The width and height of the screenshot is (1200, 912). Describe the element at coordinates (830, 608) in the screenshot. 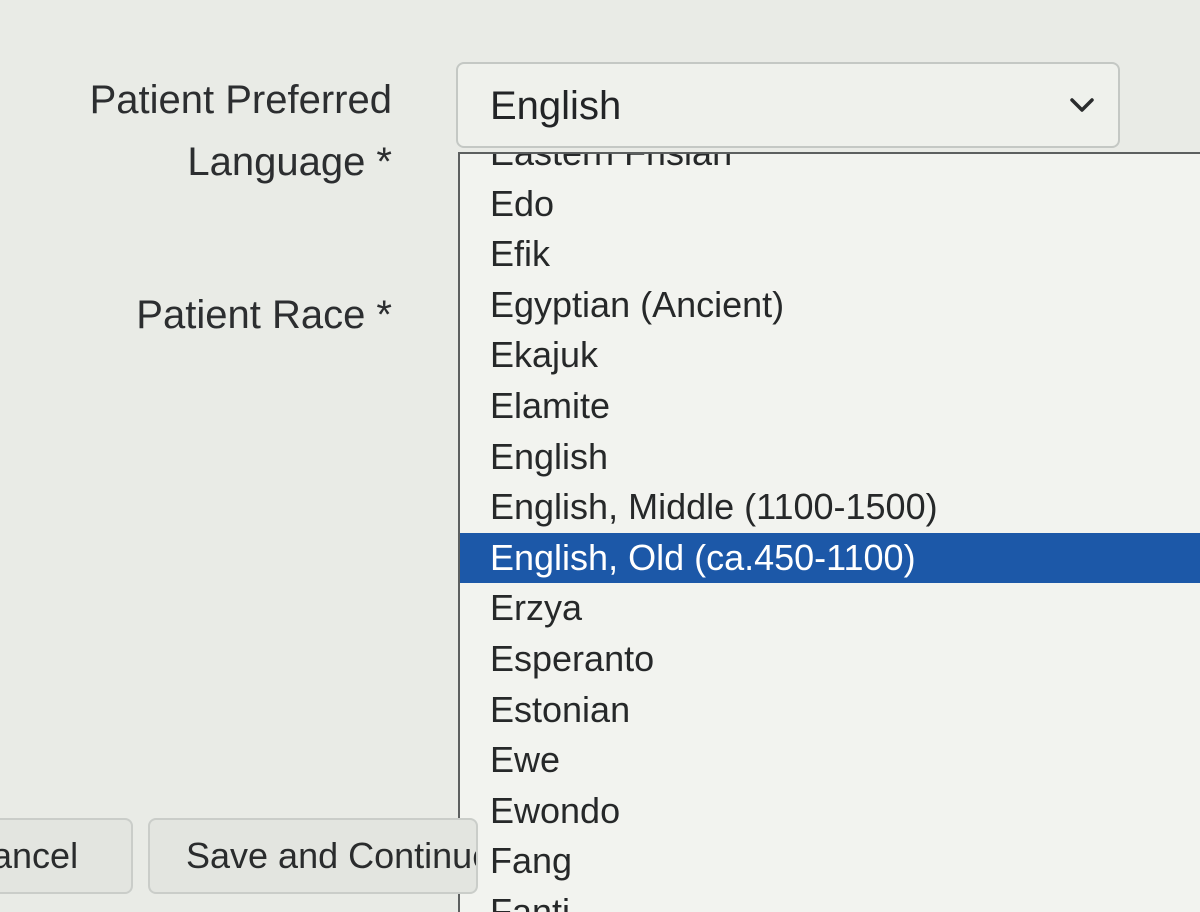

I see `language-option: Erzya` at that location.